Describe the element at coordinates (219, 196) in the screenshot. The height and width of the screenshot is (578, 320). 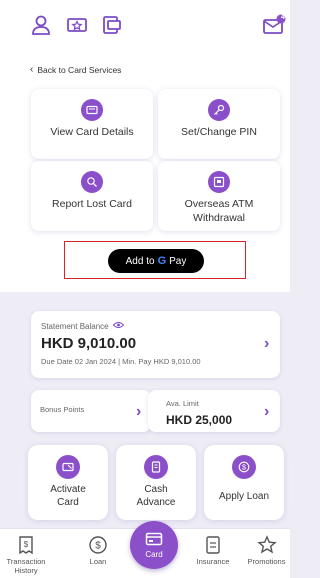
I see `overseas-atm-withdrawal-button: Overseas ATM Withdrawal` at that location.